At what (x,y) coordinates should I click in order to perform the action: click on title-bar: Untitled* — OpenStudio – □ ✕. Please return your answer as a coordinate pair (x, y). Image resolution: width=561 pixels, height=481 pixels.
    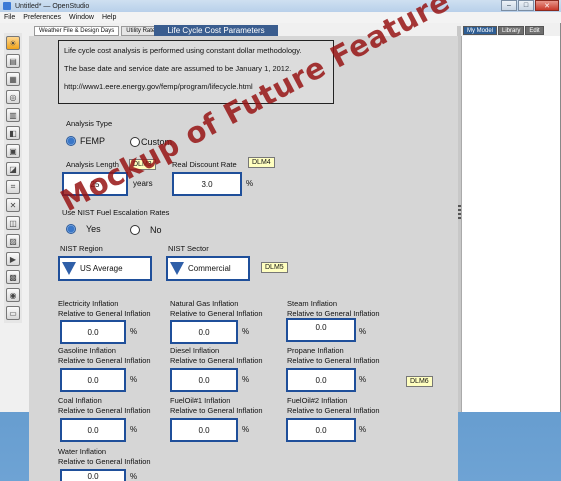
    Looking at the image, I should click on (280, 6).